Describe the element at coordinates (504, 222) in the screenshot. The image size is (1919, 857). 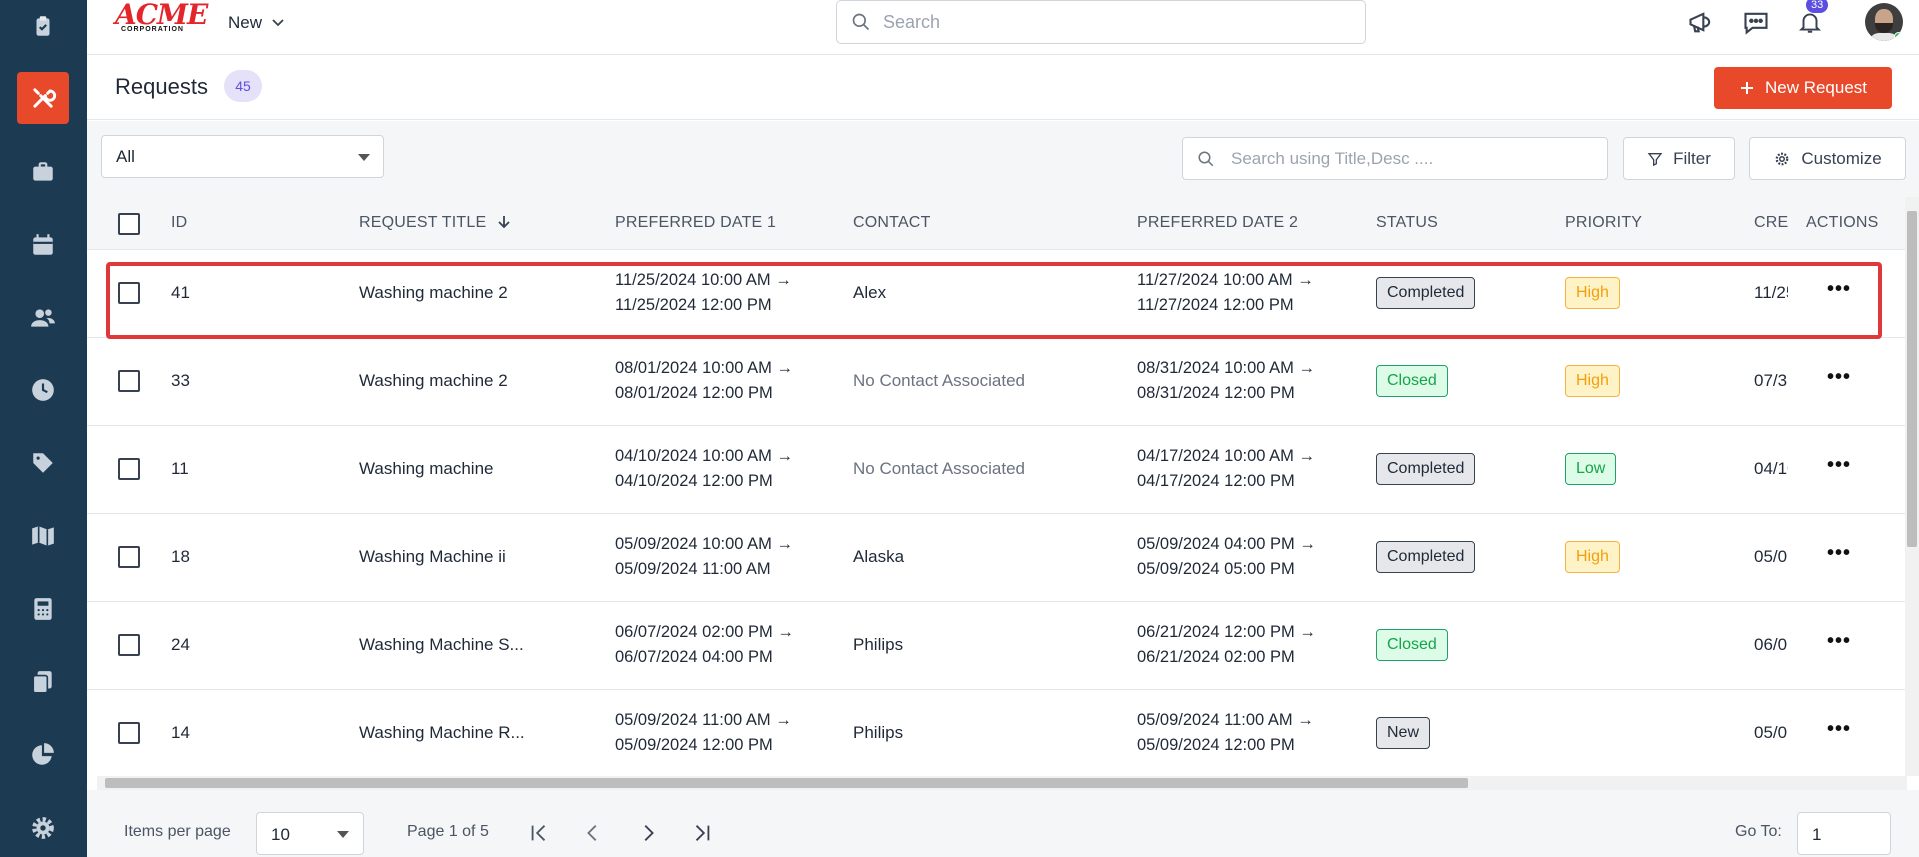
I see `sort-descending-icon` at that location.